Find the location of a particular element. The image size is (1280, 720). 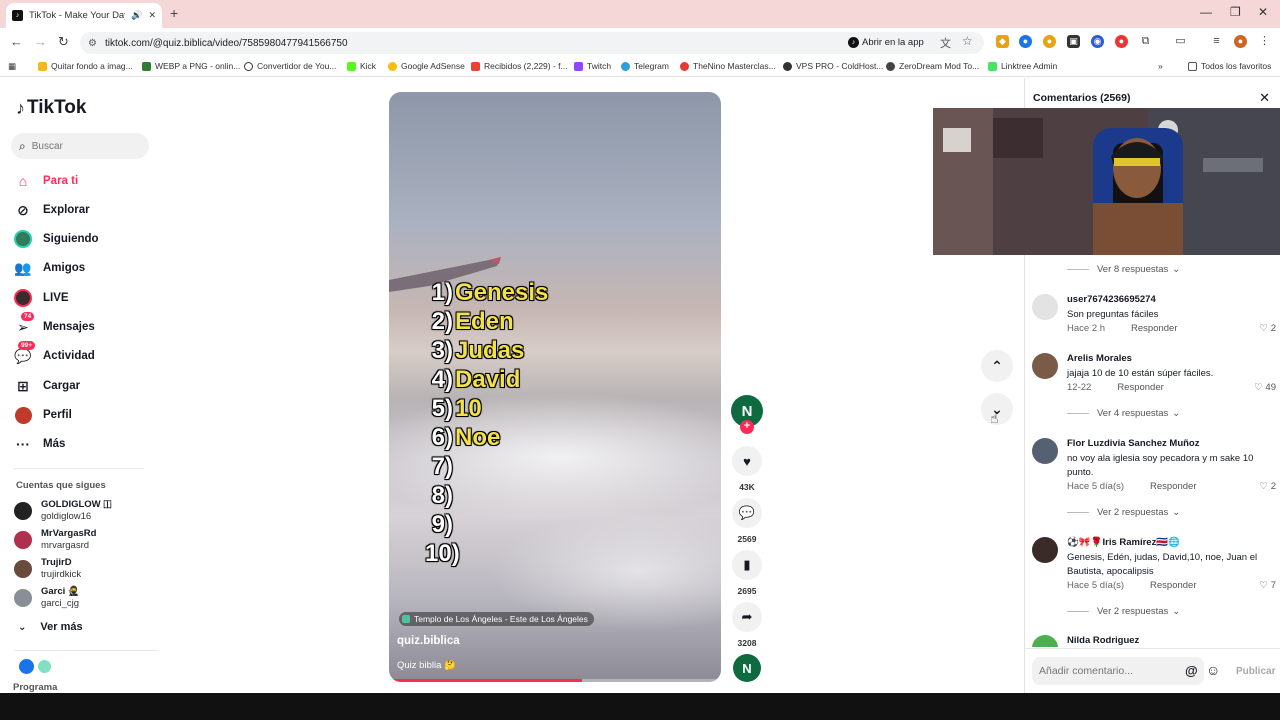

search-box: ⌕ is located at coordinates (80, 146).